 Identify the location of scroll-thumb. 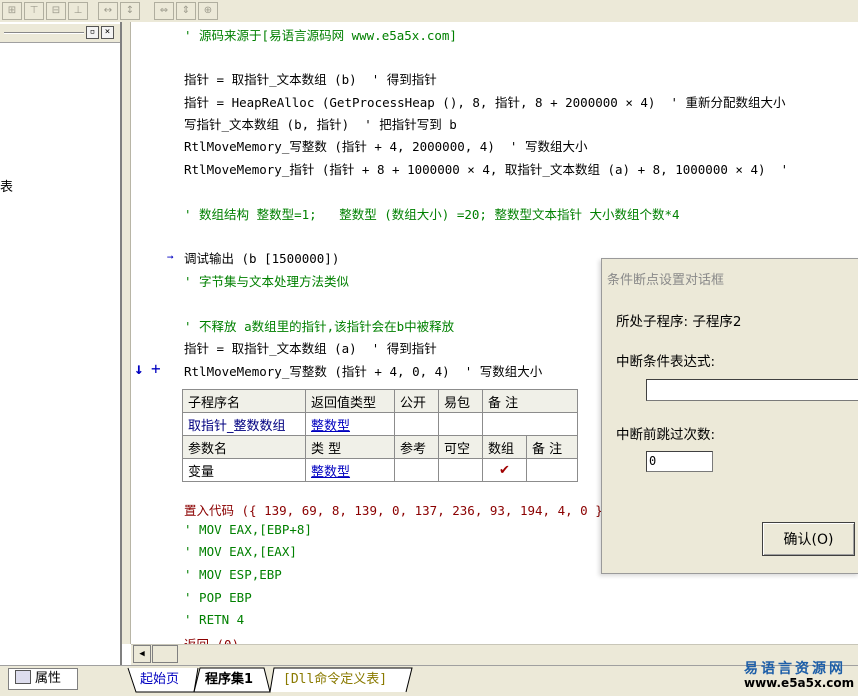
(165, 654).